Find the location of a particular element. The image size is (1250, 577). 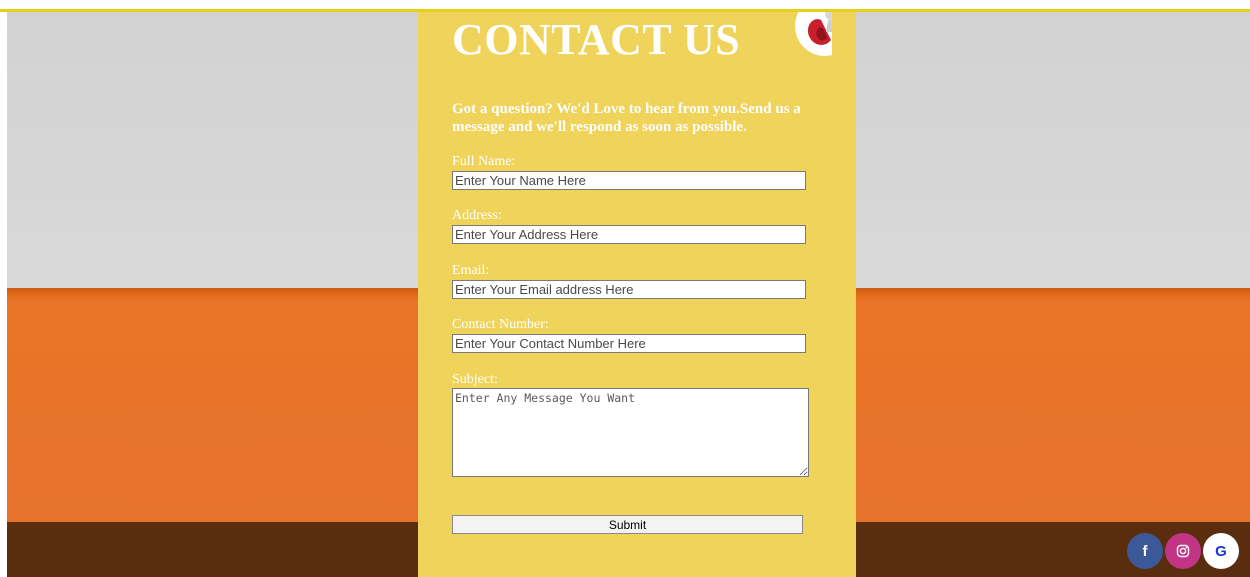

submit-button: Submit is located at coordinates (627, 524).